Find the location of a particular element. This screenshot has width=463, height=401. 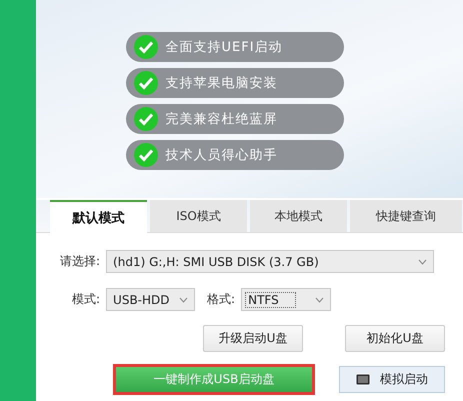

tab: ISO模式 is located at coordinates (198, 216).